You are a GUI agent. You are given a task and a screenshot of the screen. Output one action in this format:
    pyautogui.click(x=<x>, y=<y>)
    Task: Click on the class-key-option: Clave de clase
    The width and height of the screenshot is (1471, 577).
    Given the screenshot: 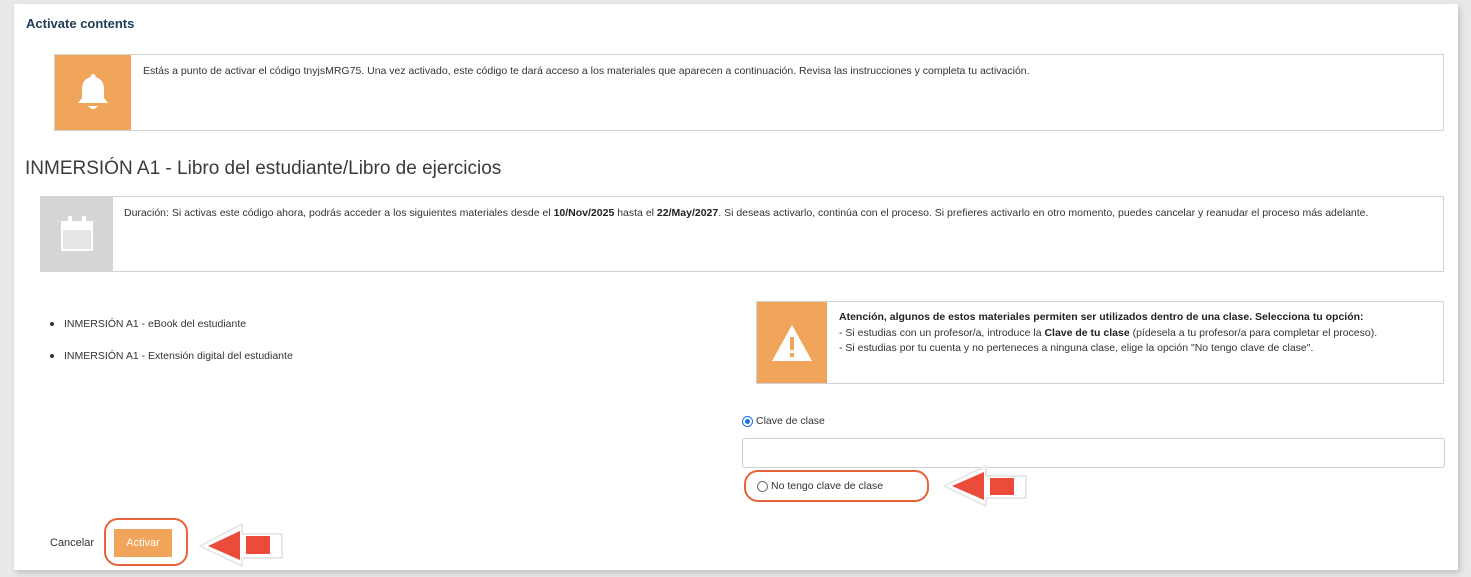 What is the action you would take?
    pyautogui.click(x=783, y=421)
    